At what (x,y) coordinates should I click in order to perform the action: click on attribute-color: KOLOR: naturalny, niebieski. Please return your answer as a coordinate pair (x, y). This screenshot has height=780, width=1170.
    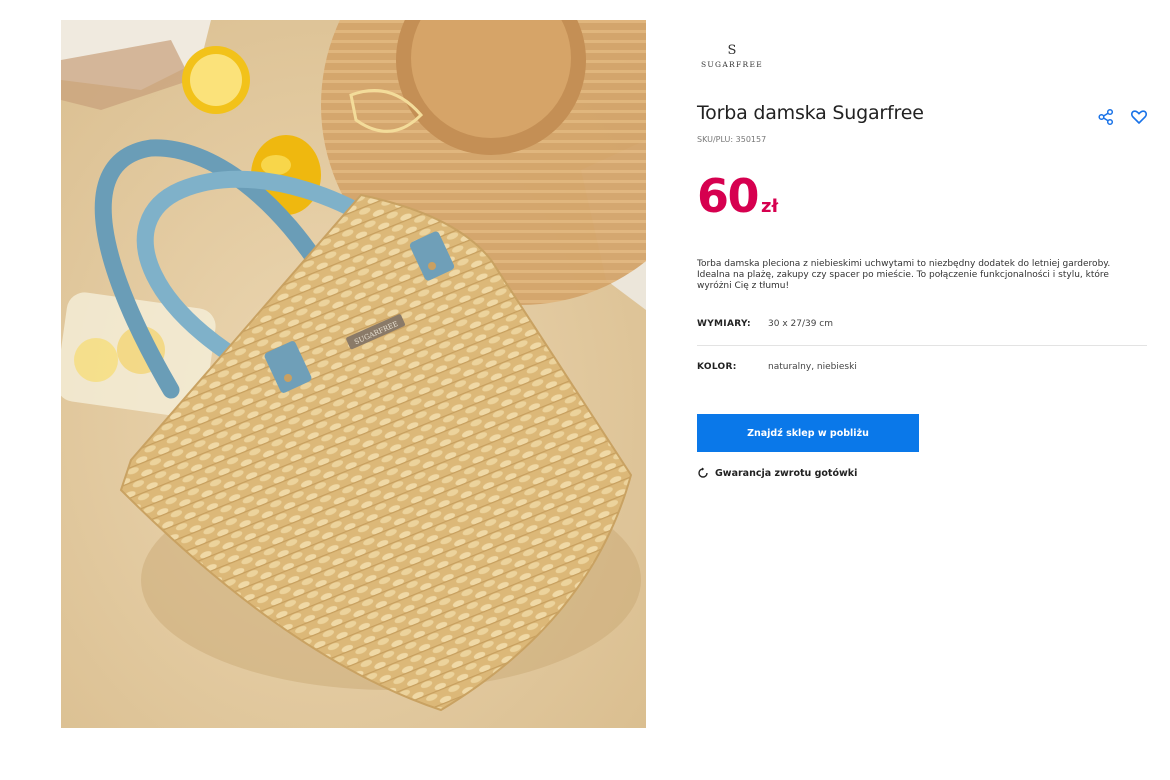
    Looking at the image, I should click on (922, 367).